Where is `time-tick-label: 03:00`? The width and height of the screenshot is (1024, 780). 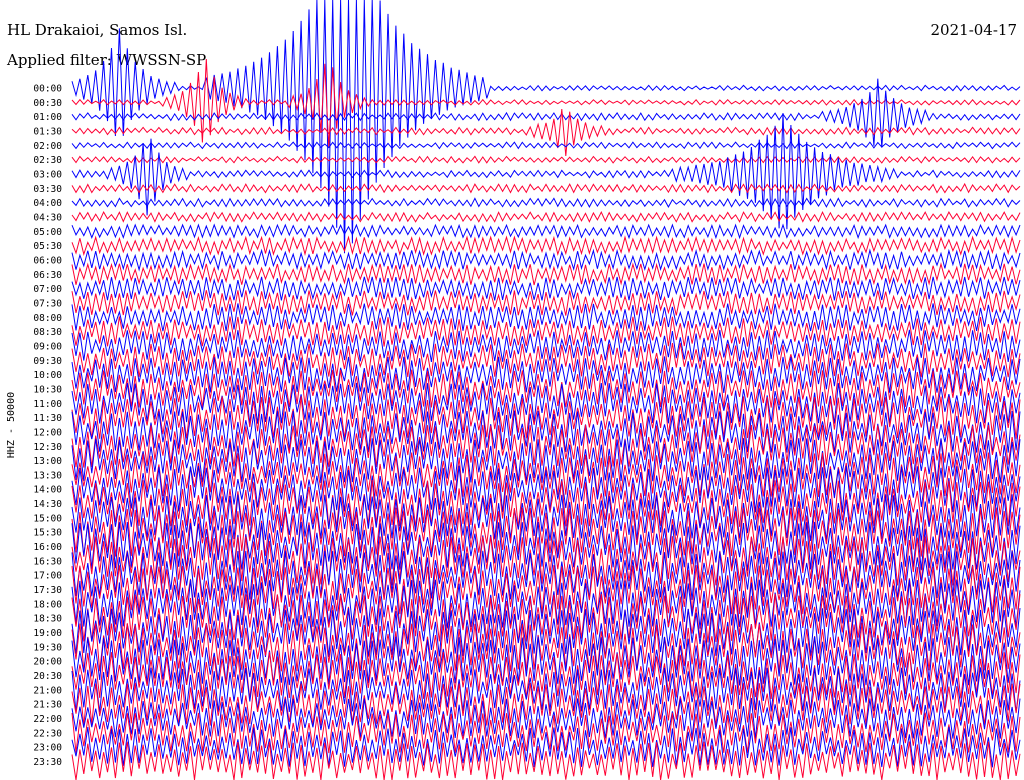 time-tick-label: 03:00 is located at coordinates (47, 174).